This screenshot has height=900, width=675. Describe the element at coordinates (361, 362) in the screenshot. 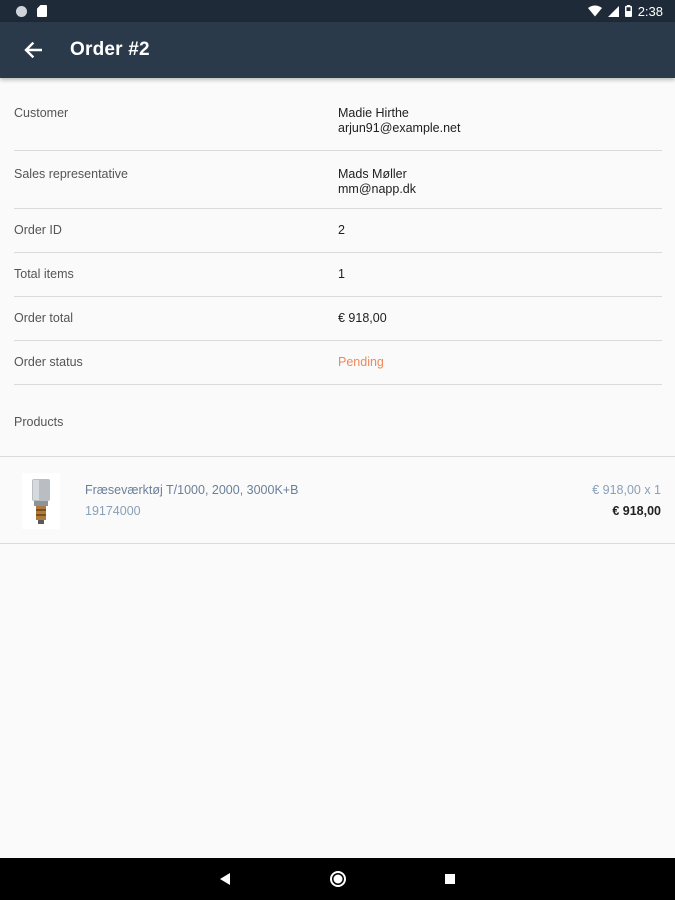

I see `status-badge: Pending` at that location.